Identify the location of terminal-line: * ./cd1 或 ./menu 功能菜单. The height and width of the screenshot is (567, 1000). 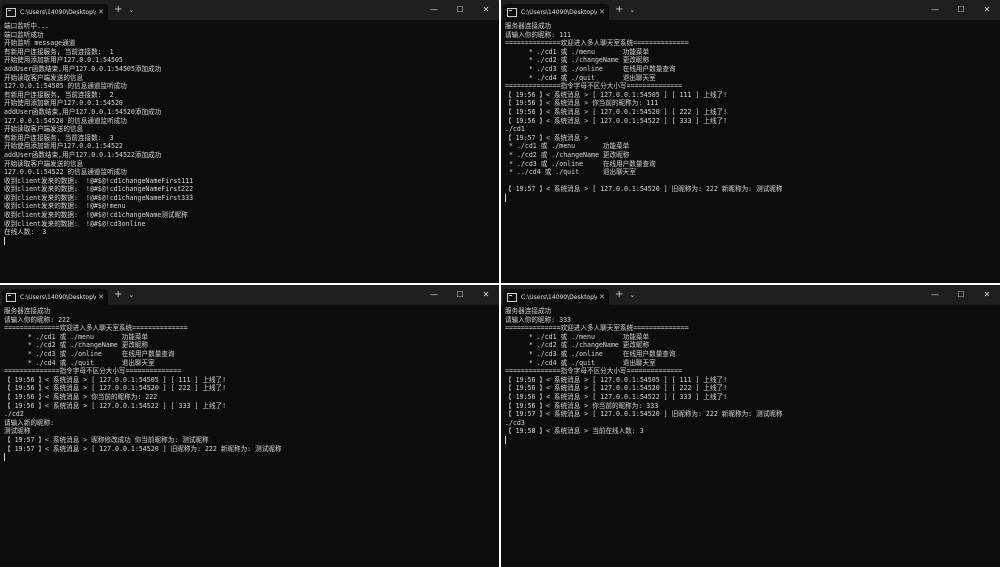
(567, 146).